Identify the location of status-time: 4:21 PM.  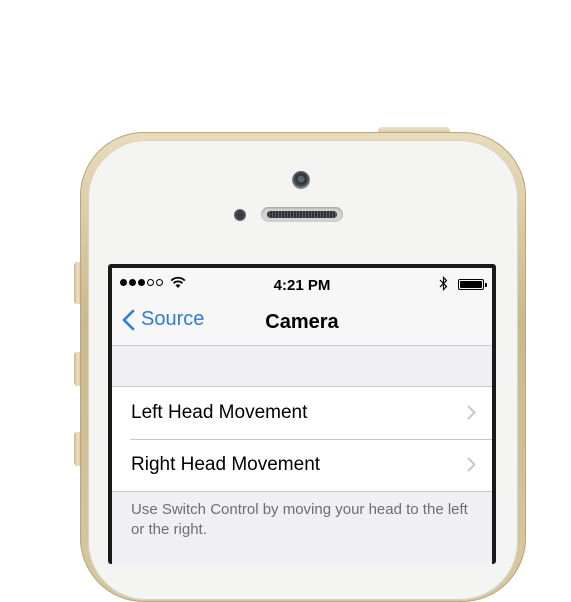
(302, 285).